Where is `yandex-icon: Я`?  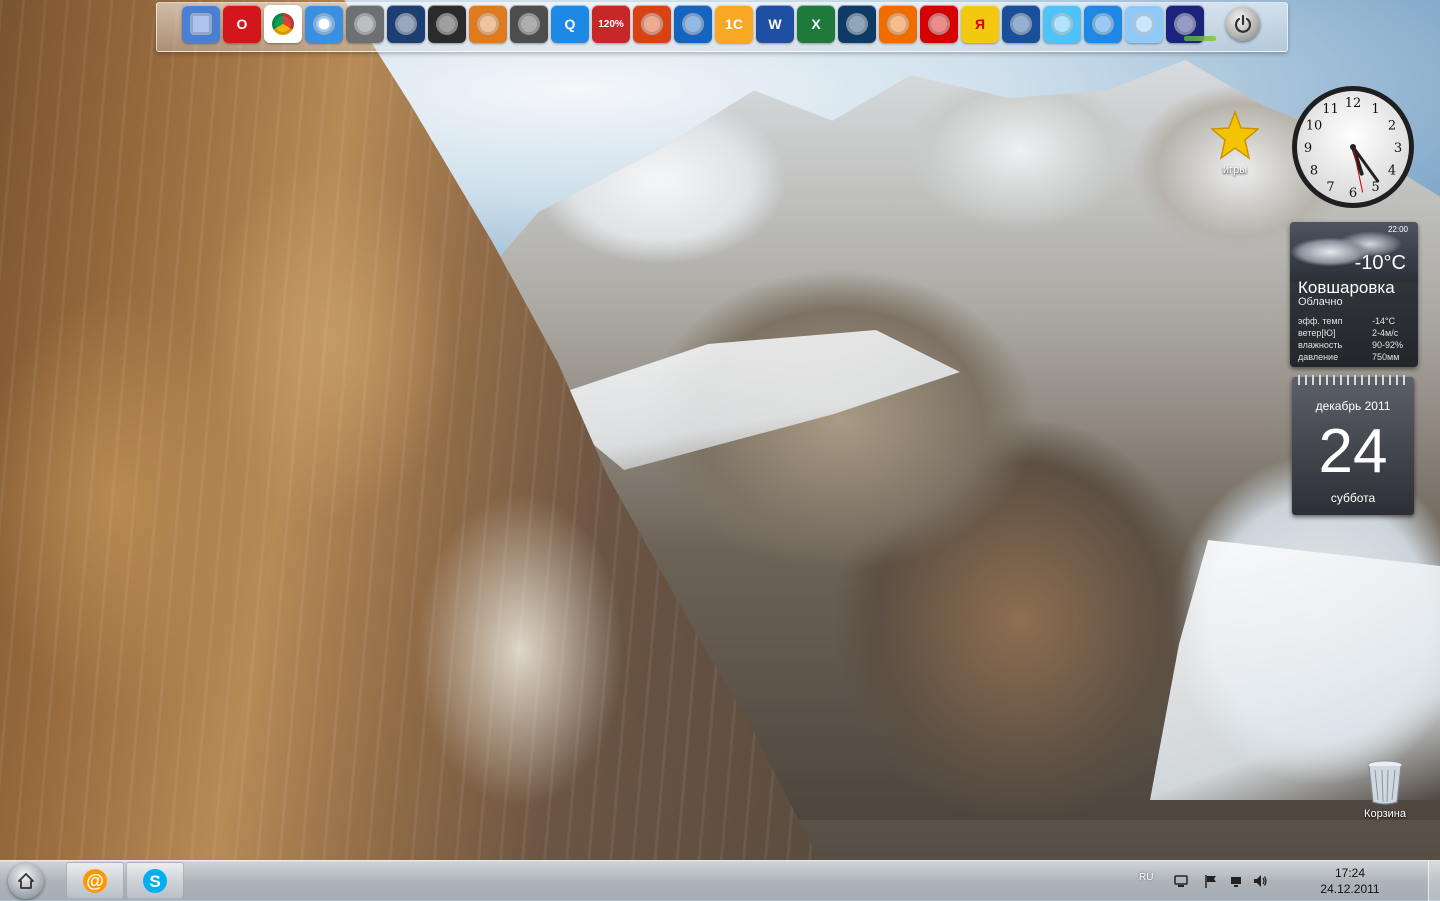
yandex-icon: Я is located at coordinates (980, 24).